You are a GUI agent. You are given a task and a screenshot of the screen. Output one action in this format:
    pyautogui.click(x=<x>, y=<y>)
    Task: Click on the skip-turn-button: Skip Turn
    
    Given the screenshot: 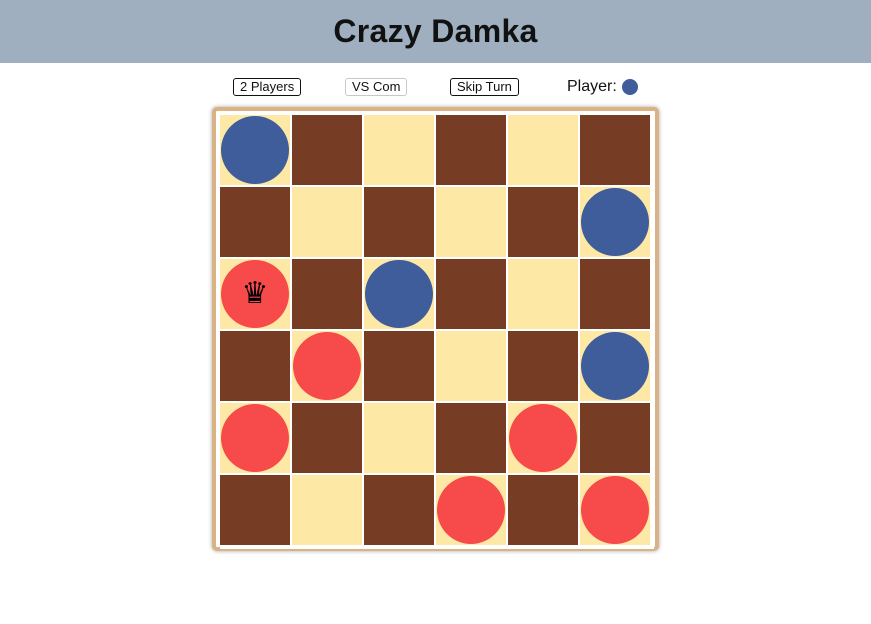 What is the action you would take?
    pyautogui.click(x=484, y=87)
    